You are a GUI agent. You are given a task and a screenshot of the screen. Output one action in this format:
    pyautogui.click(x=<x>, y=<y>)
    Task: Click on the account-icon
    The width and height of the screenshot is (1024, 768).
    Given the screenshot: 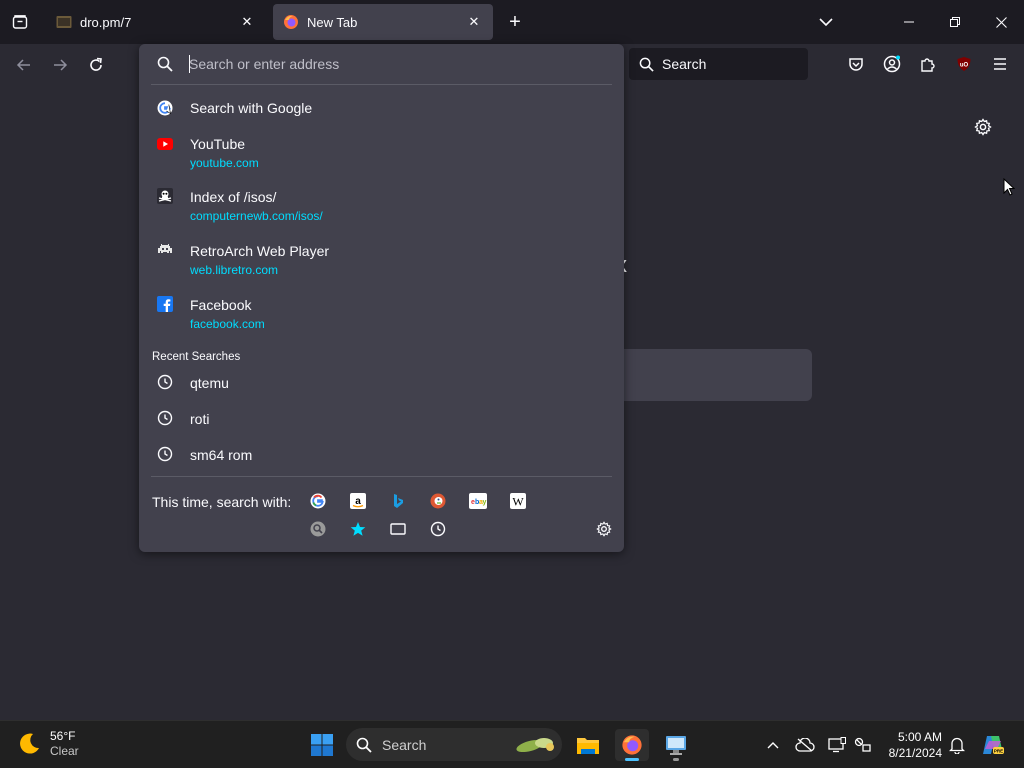 What is the action you would take?
    pyautogui.click(x=892, y=64)
    